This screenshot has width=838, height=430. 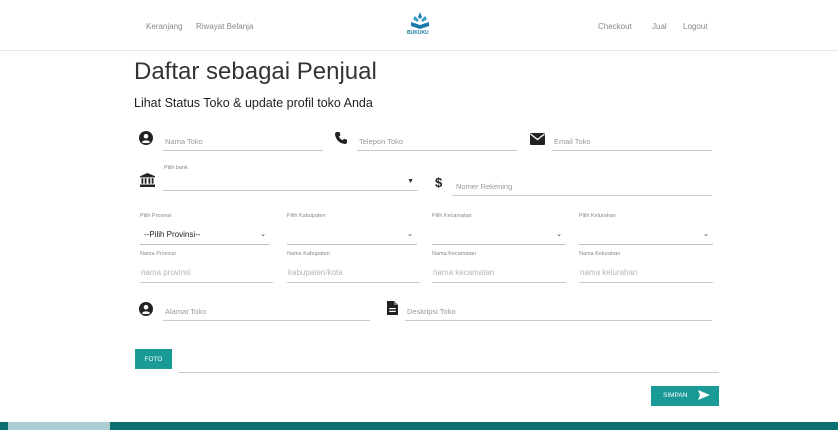 What do you see at coordinates (392, 310) in the screenshot?
I see `document-icon` at bounding box center [392, 310].